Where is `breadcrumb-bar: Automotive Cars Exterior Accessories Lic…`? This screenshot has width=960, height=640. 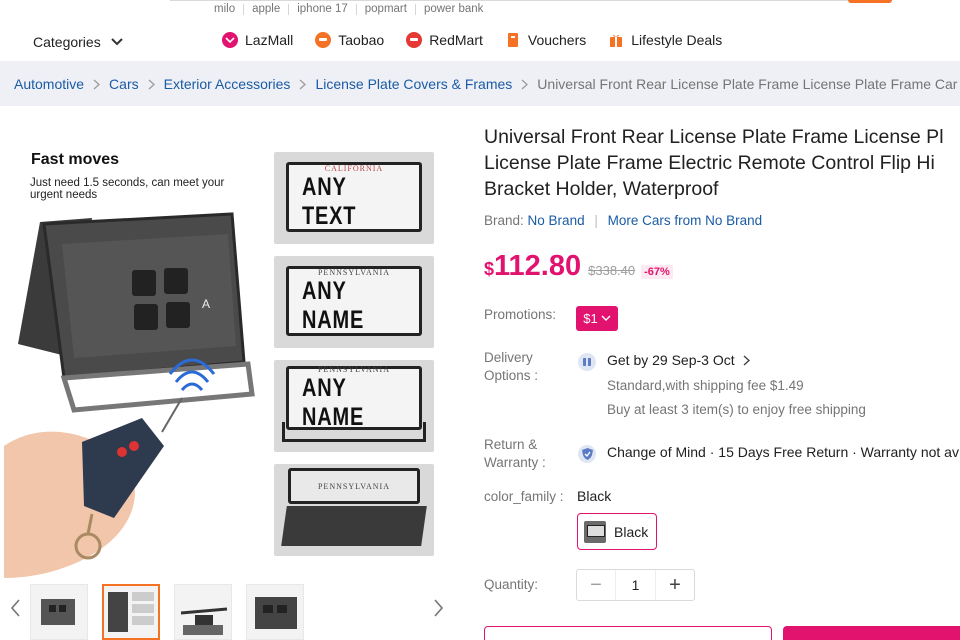
breadcrumb-bar: Automotive Cars Exterior Accessories Lic… is located at coordinates (480, 83).